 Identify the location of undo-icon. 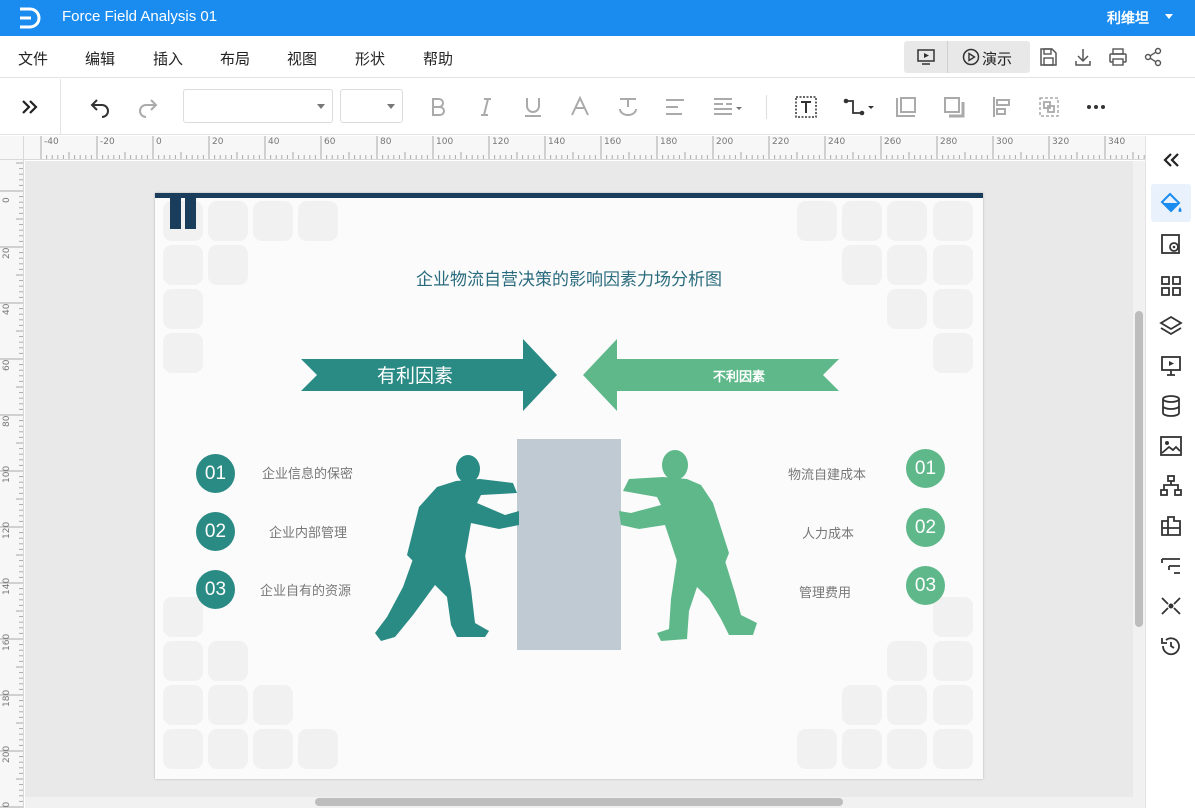
(100, 107).